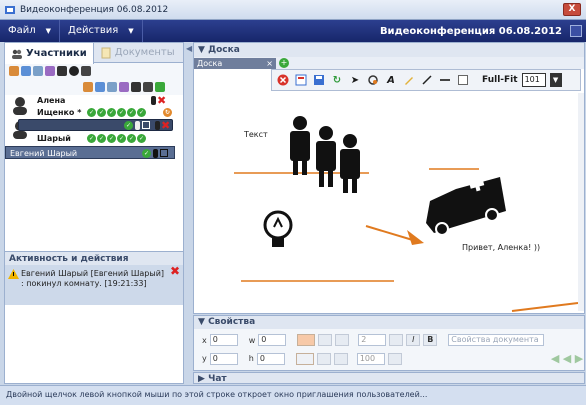 This screenshot has width=586, height=405. What do you see at coordinates (160, 87) in the screenshot?
I see `add-user-icon` at bounding box center [160, 87].